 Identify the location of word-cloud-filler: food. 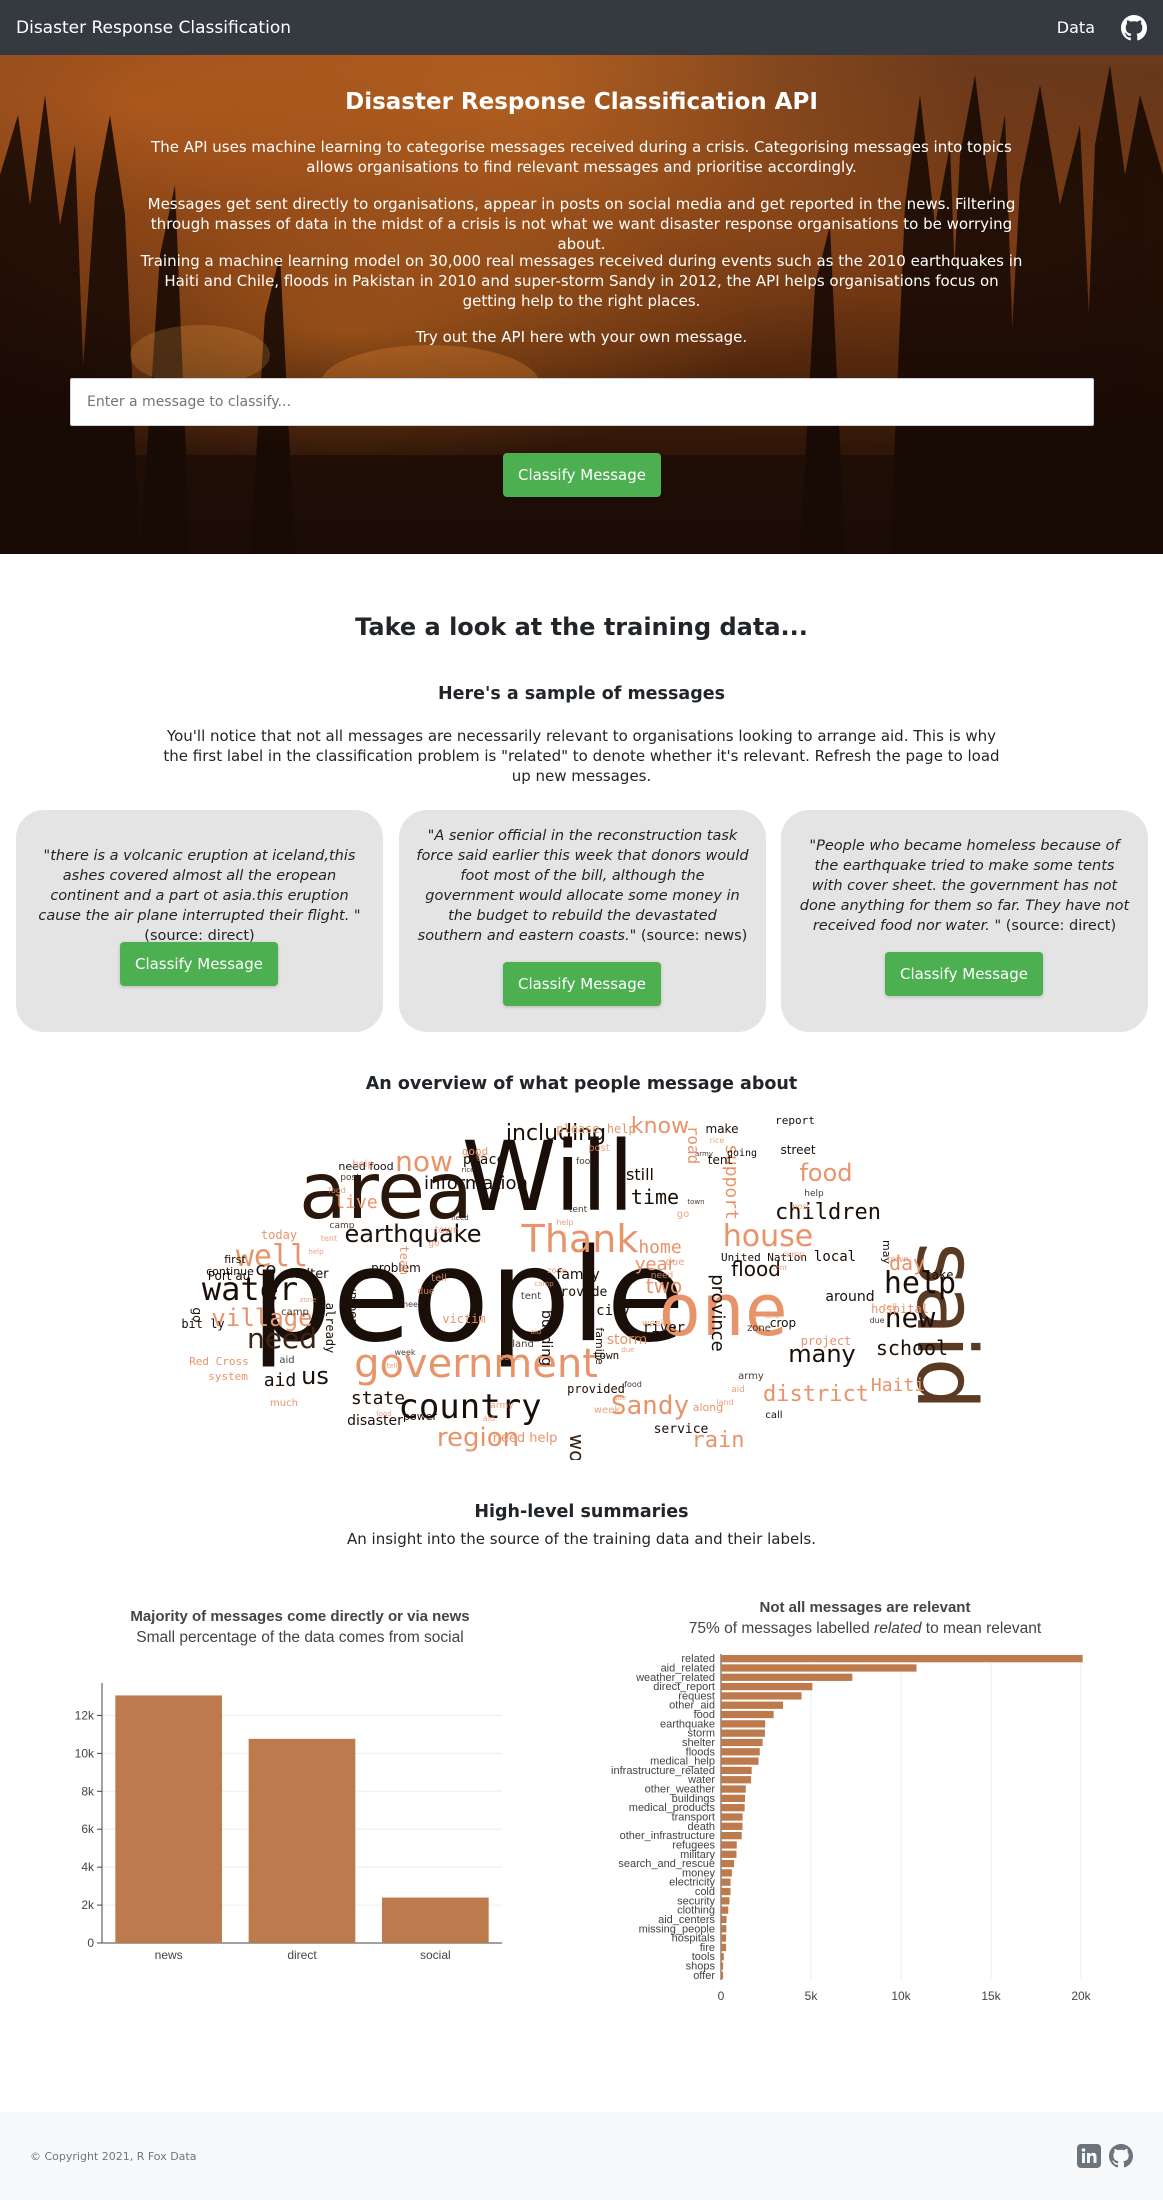
(586, 1162).